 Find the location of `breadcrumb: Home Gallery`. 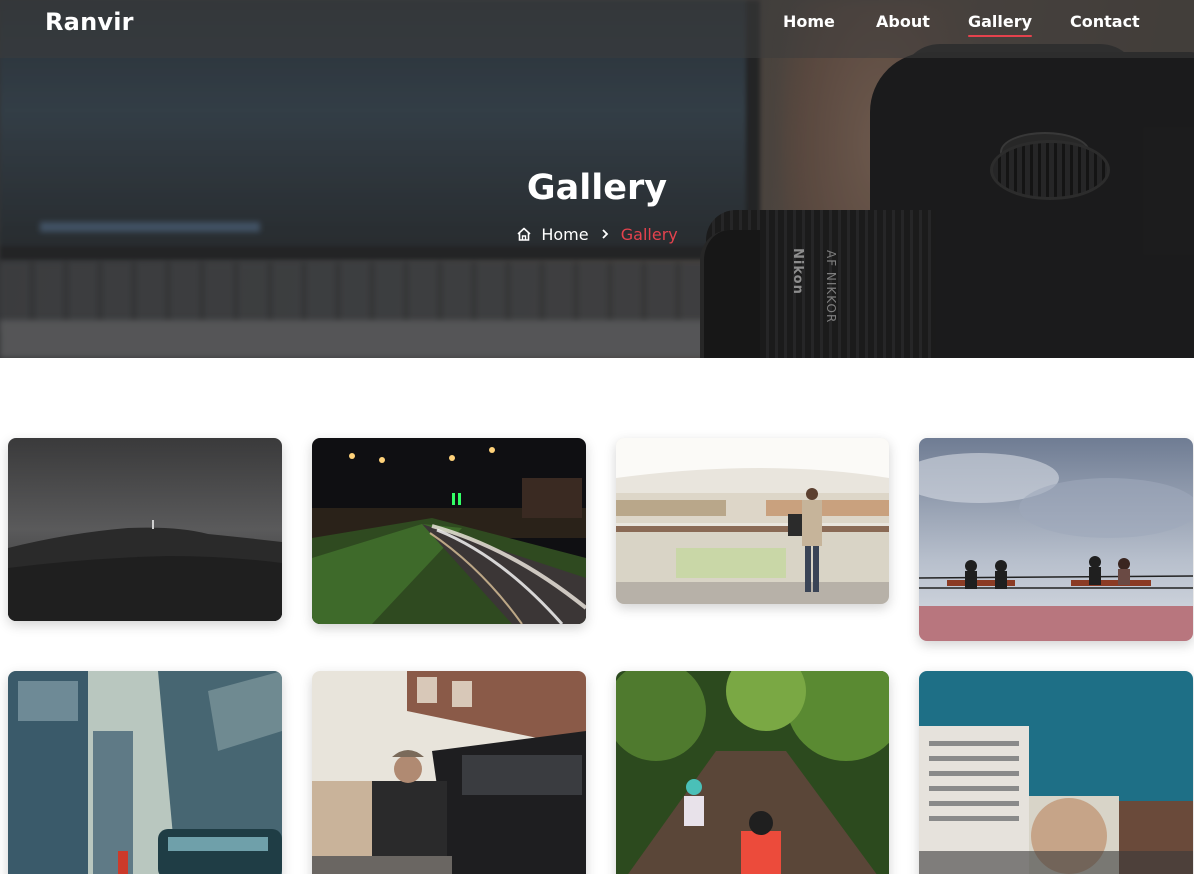

breadcrumb: Home Gallery is located at coordinates (597, 234).